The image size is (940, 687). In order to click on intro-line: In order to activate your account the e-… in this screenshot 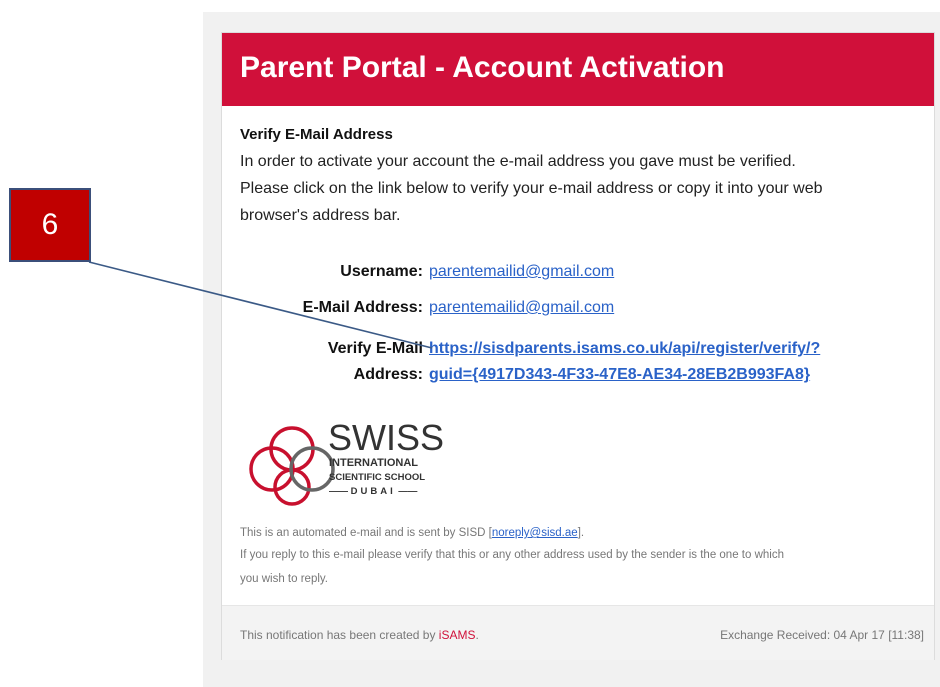, I will do `click(518, 161)`.